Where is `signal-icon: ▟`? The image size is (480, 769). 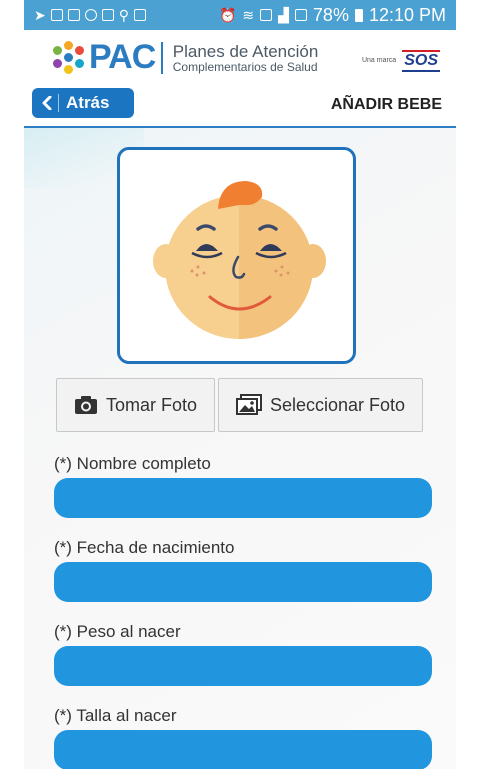
signal-icon: ▟ is located at coordinates (283, 14).